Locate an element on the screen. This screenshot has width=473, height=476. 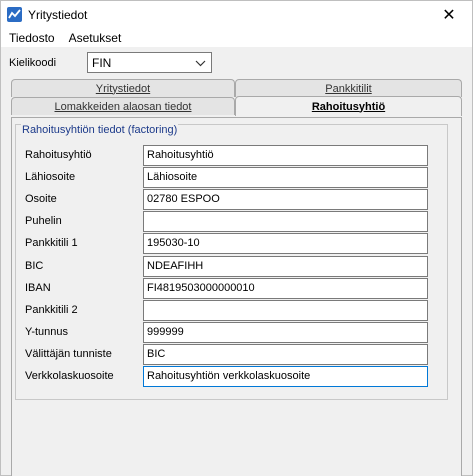
tab-rahoitusyhtio-label: Rahoitusyhtiö is located at coordinates (348, 106).